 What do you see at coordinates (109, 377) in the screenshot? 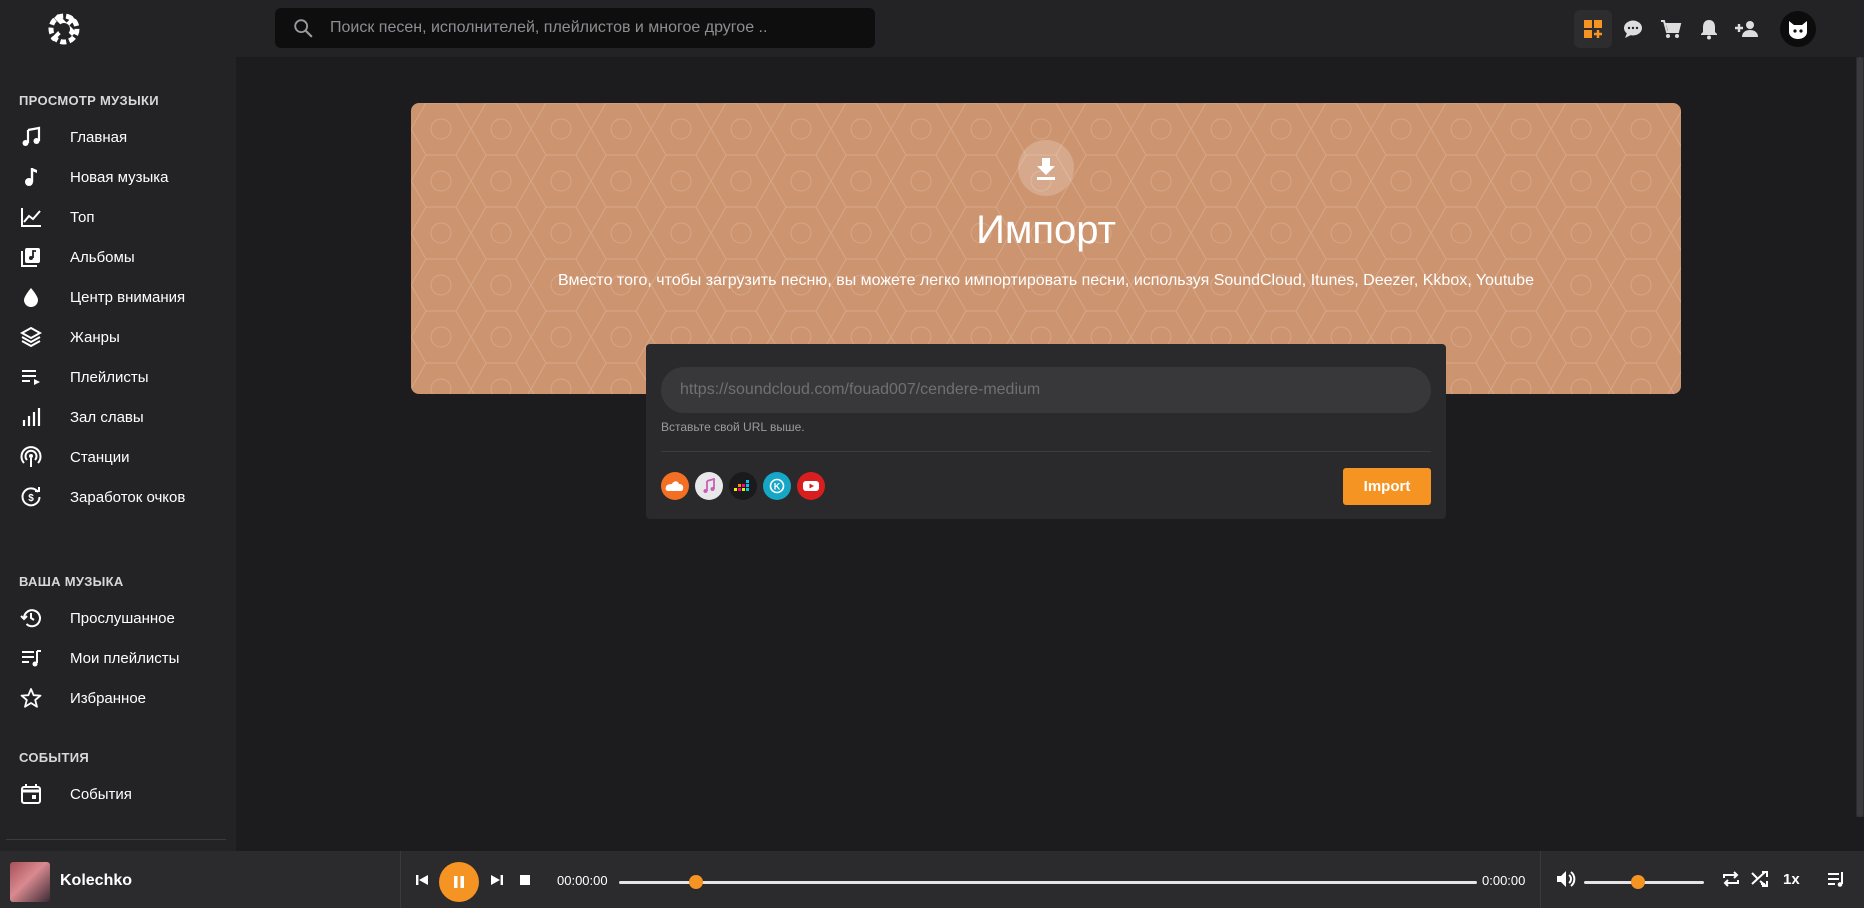
I see `sidebar-item-label: Плейлисты` at bounding box center [109, 377].